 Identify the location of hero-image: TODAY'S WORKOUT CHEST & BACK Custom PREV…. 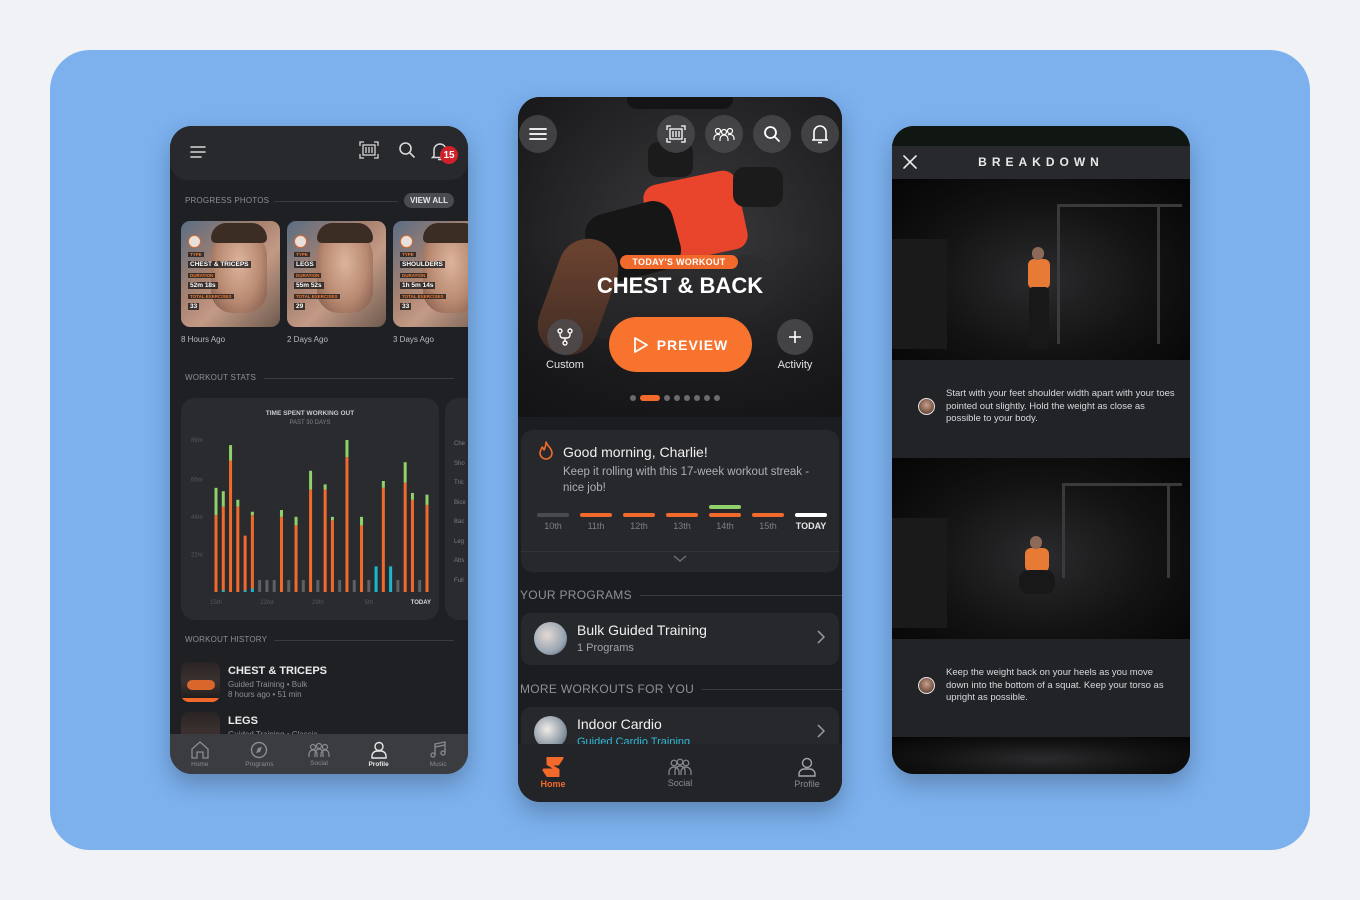
(680, 257).